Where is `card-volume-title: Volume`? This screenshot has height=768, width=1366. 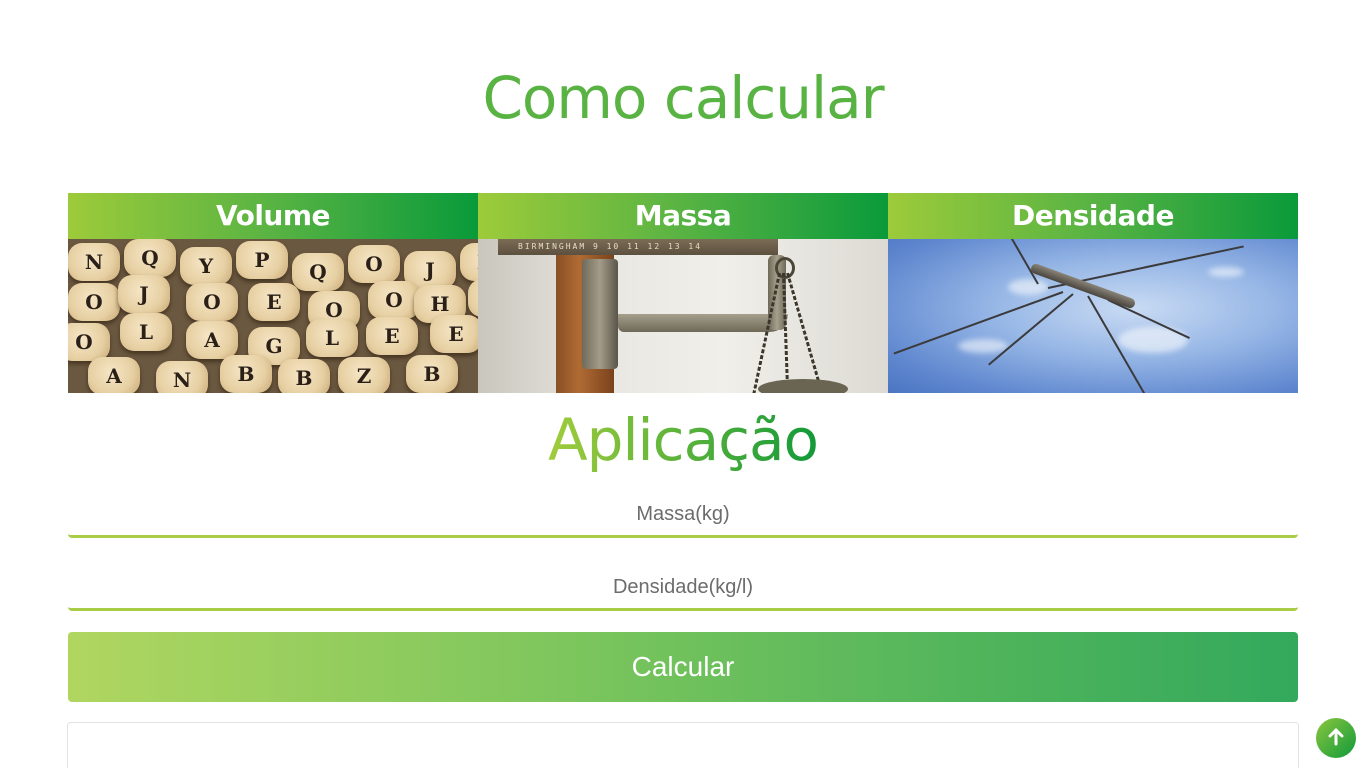
card-volume-title: Volume is located at coordinates (273, 216).